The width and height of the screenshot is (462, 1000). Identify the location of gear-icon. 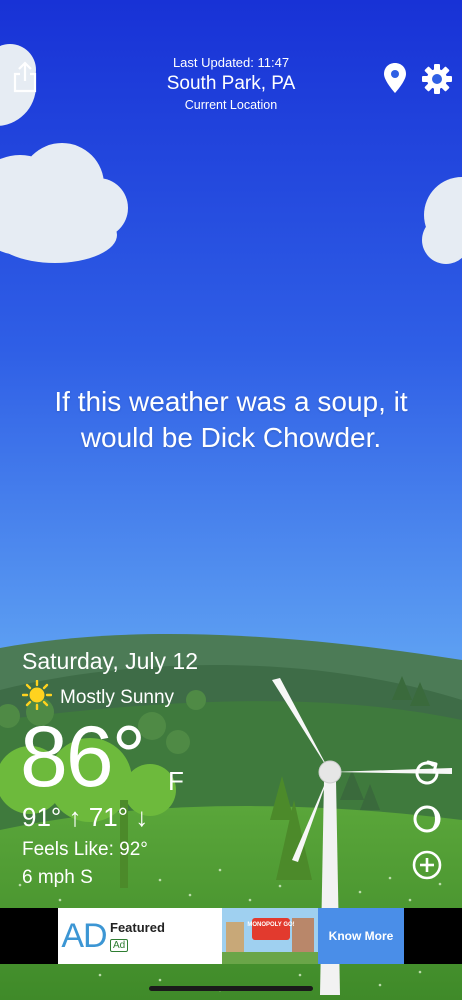
(437, 79).